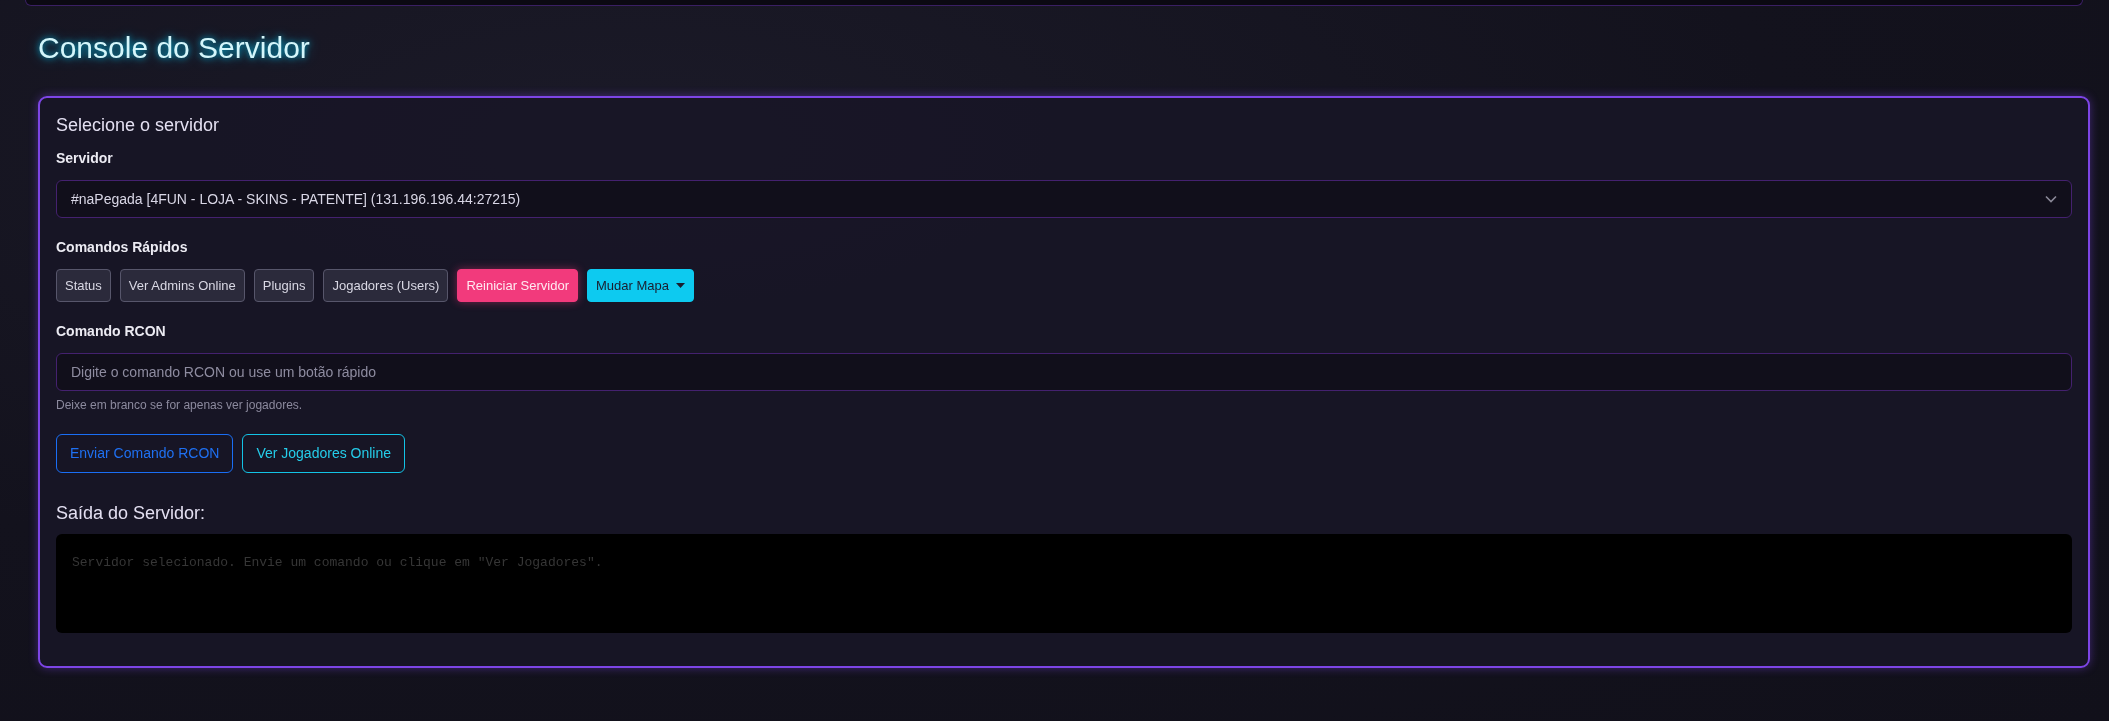 The height and width of the screenshot is (721, 2109). What do you see at coordinates (640, 285) in the screenshot?
I see `map-dropdown-button: Mudar Mapa` at bounding box center [640, 285].